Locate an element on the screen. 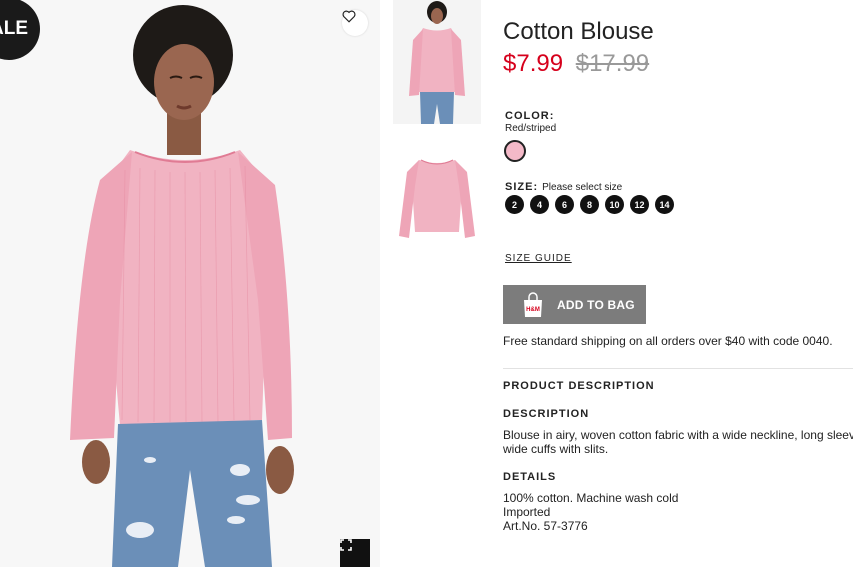  favorite-button is located at coordinates (355, 23).